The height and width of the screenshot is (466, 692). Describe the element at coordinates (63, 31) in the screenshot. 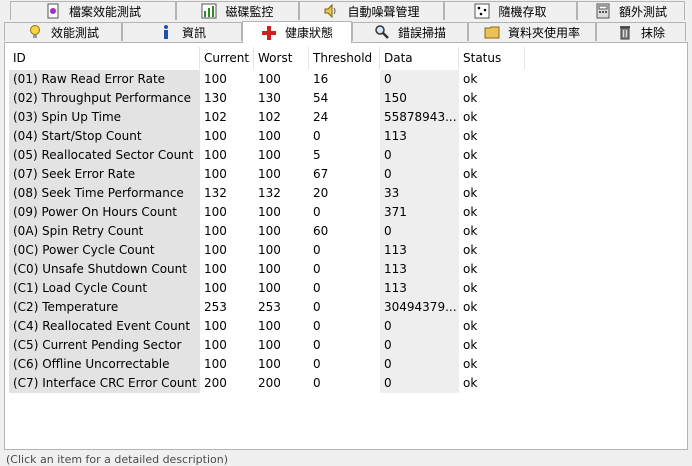

I see `tab-benchmark: 效能測試` at that location.